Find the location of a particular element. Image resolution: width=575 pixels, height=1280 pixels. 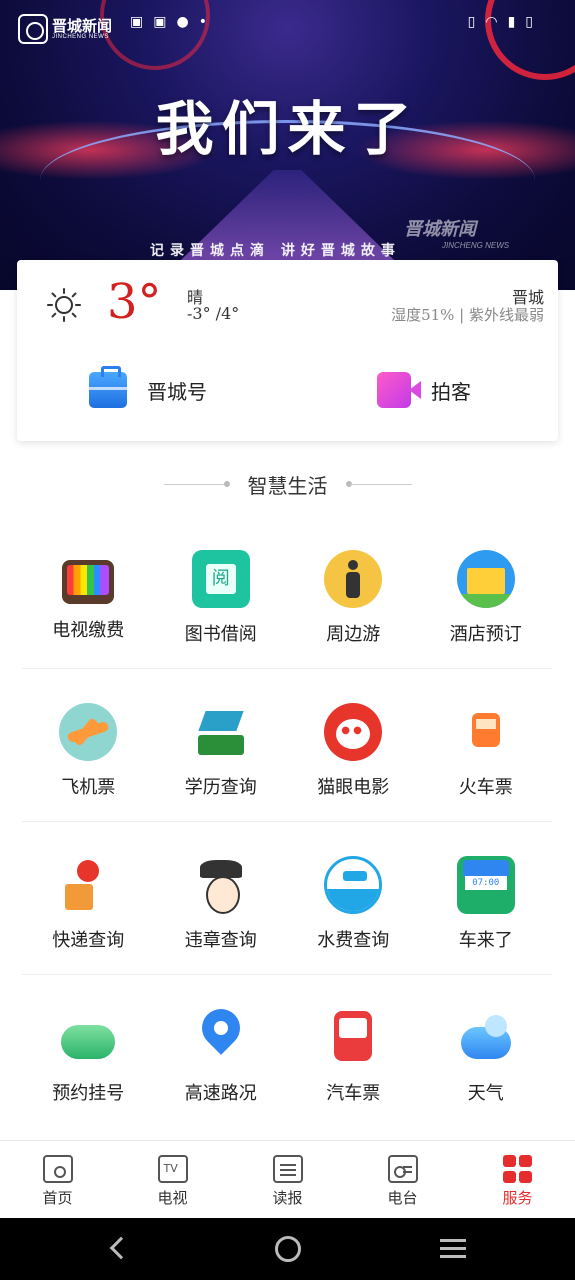

service-bus: 车来了 is located at coordinates (486, 904).